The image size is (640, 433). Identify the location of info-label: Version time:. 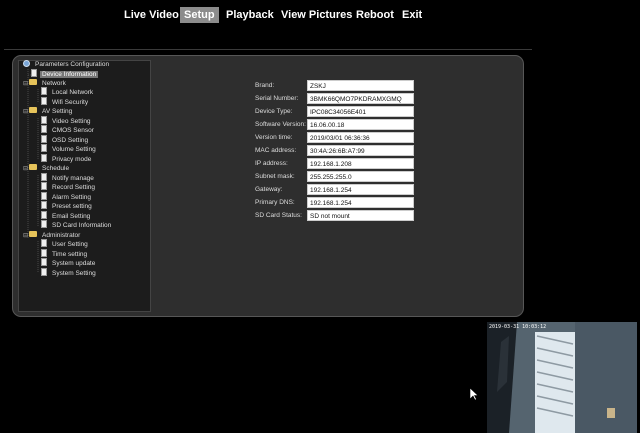
(274, 137).